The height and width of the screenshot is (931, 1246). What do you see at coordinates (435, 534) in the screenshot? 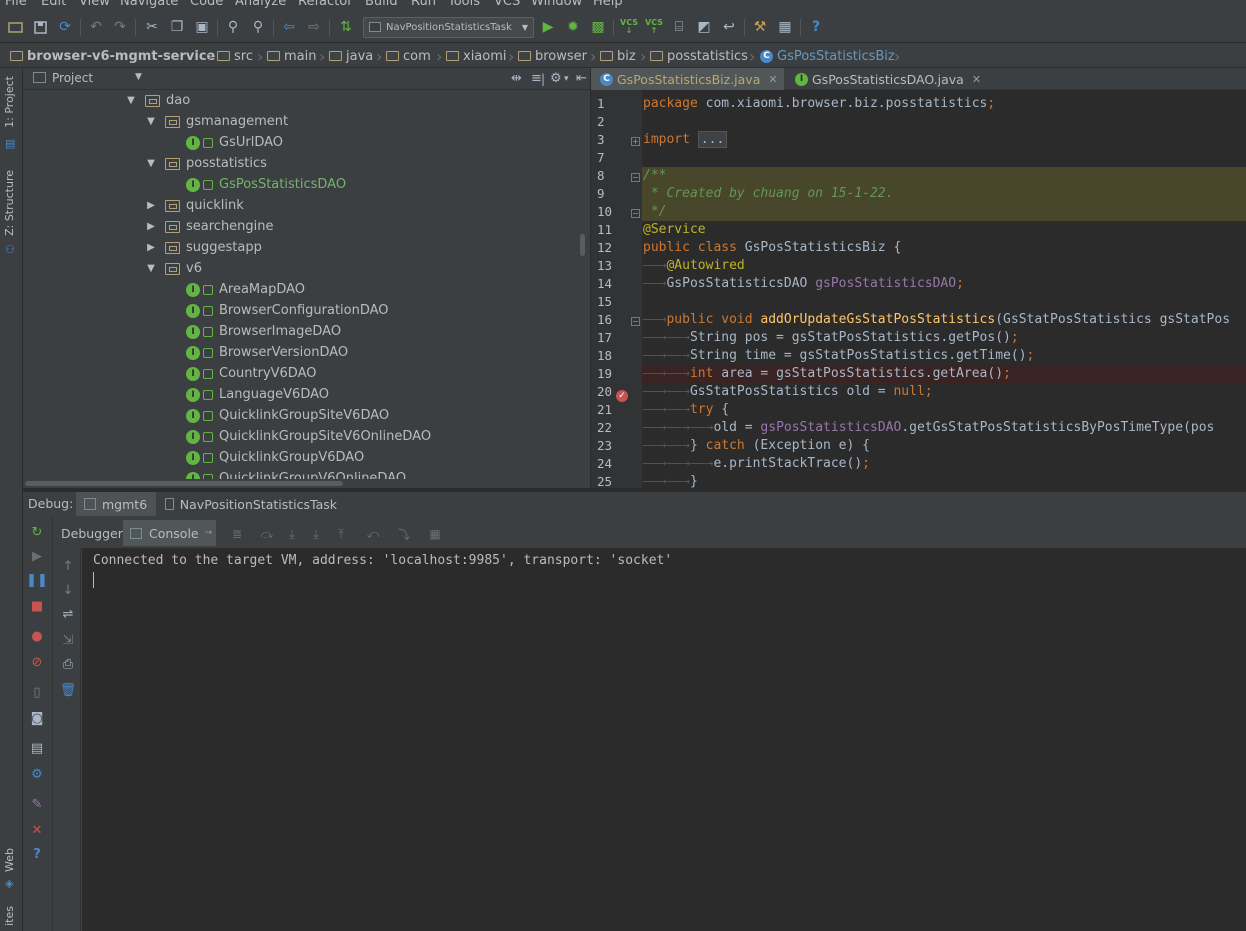
I see `evaluate-expression-icon: ▦` at bounding box center [435, 534].